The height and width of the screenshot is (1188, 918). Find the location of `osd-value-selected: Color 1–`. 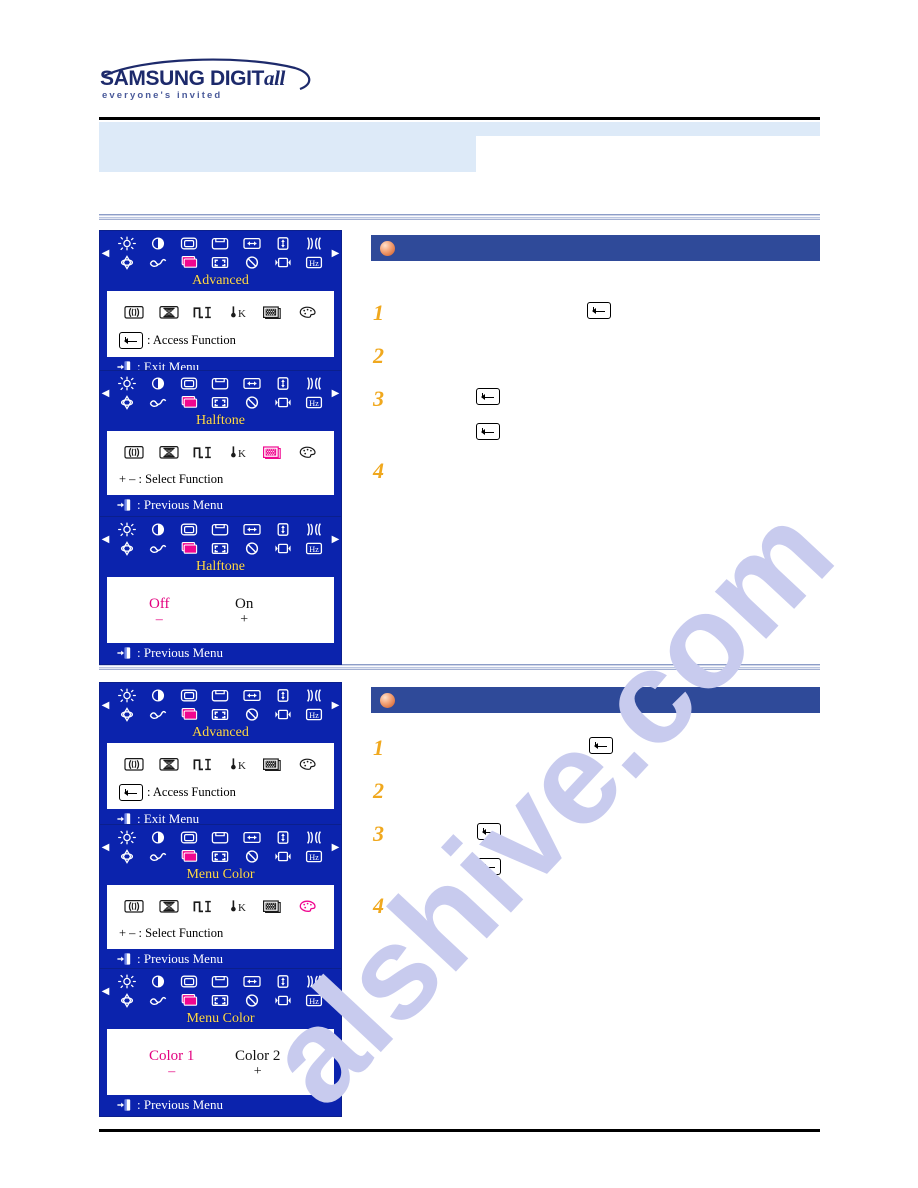

osd-value-selected: Color 1– is located at coordinates (171, 1063).